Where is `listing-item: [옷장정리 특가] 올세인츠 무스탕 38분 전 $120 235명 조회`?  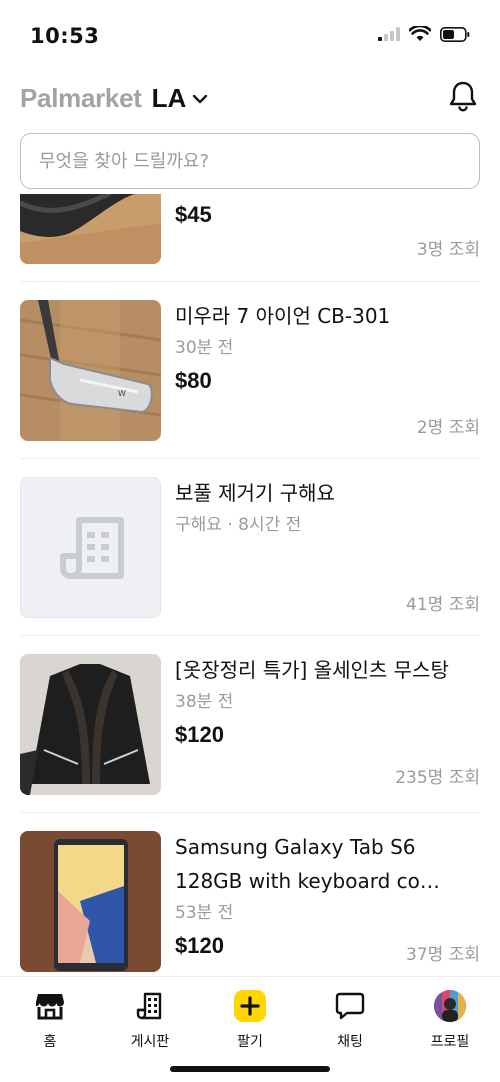
listing-item: [옷장정리 특가] 올세인츠 무스탕 38분 전 $120 235명 조회 is located at coordinates (250, 724).